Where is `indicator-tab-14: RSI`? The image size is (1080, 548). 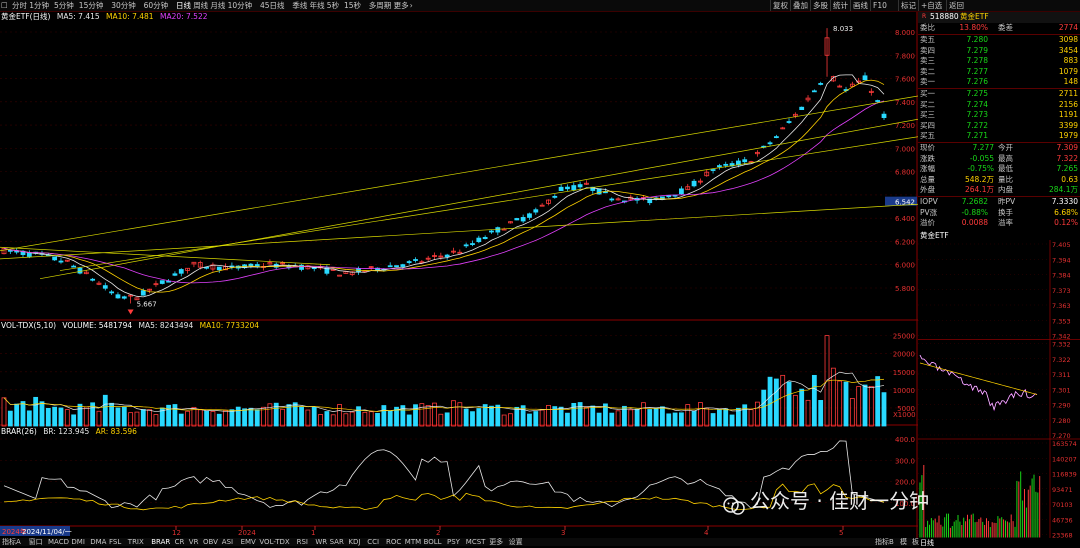 indicator-tab-14: RSI is located at coordinates (302, 542).